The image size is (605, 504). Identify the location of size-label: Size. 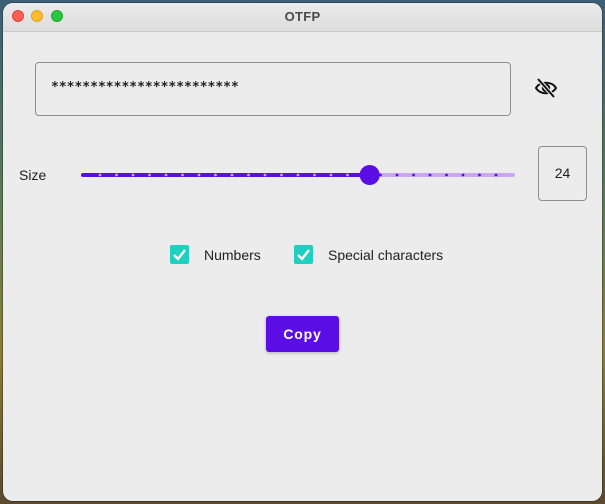
(33, 175).